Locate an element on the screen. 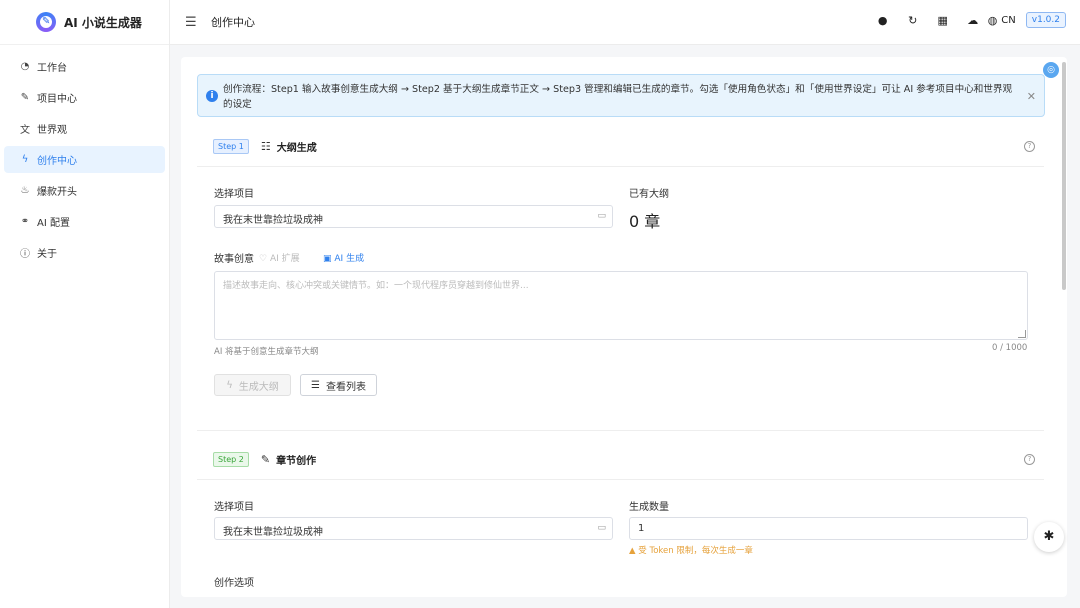 This screenshot has height=608, width=1080. bug-report-icon: ✱ is located at coordinates (1049, 537).